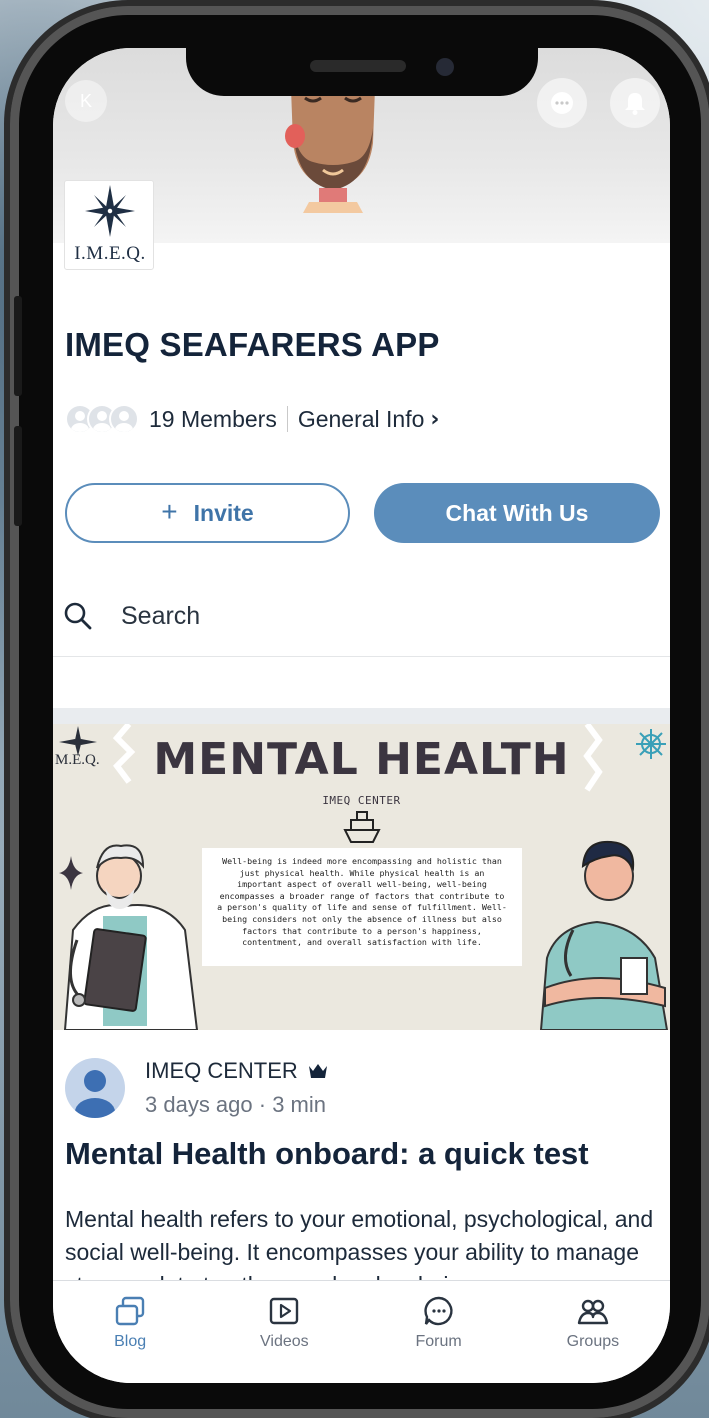 The image size is (709, 1418). Describe the element at coordinates (593, 1332) in the screenshot. I see `nav-item-groups: Groups` at that location.